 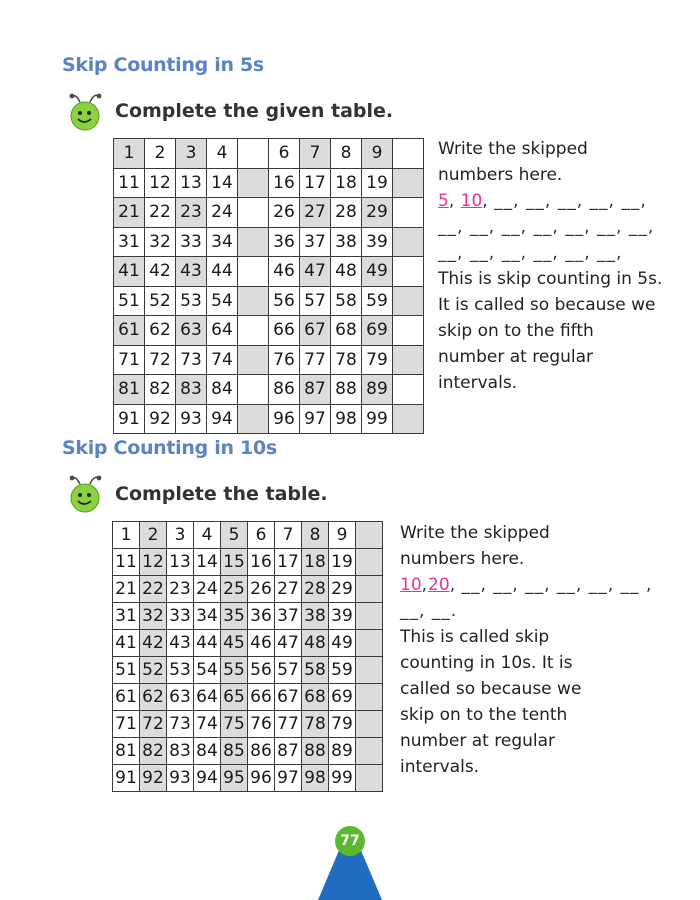 What do you see at coordinates (153, 535) in the screenshot?
I see `number-cell: 2` at bounding box center [153, 535].